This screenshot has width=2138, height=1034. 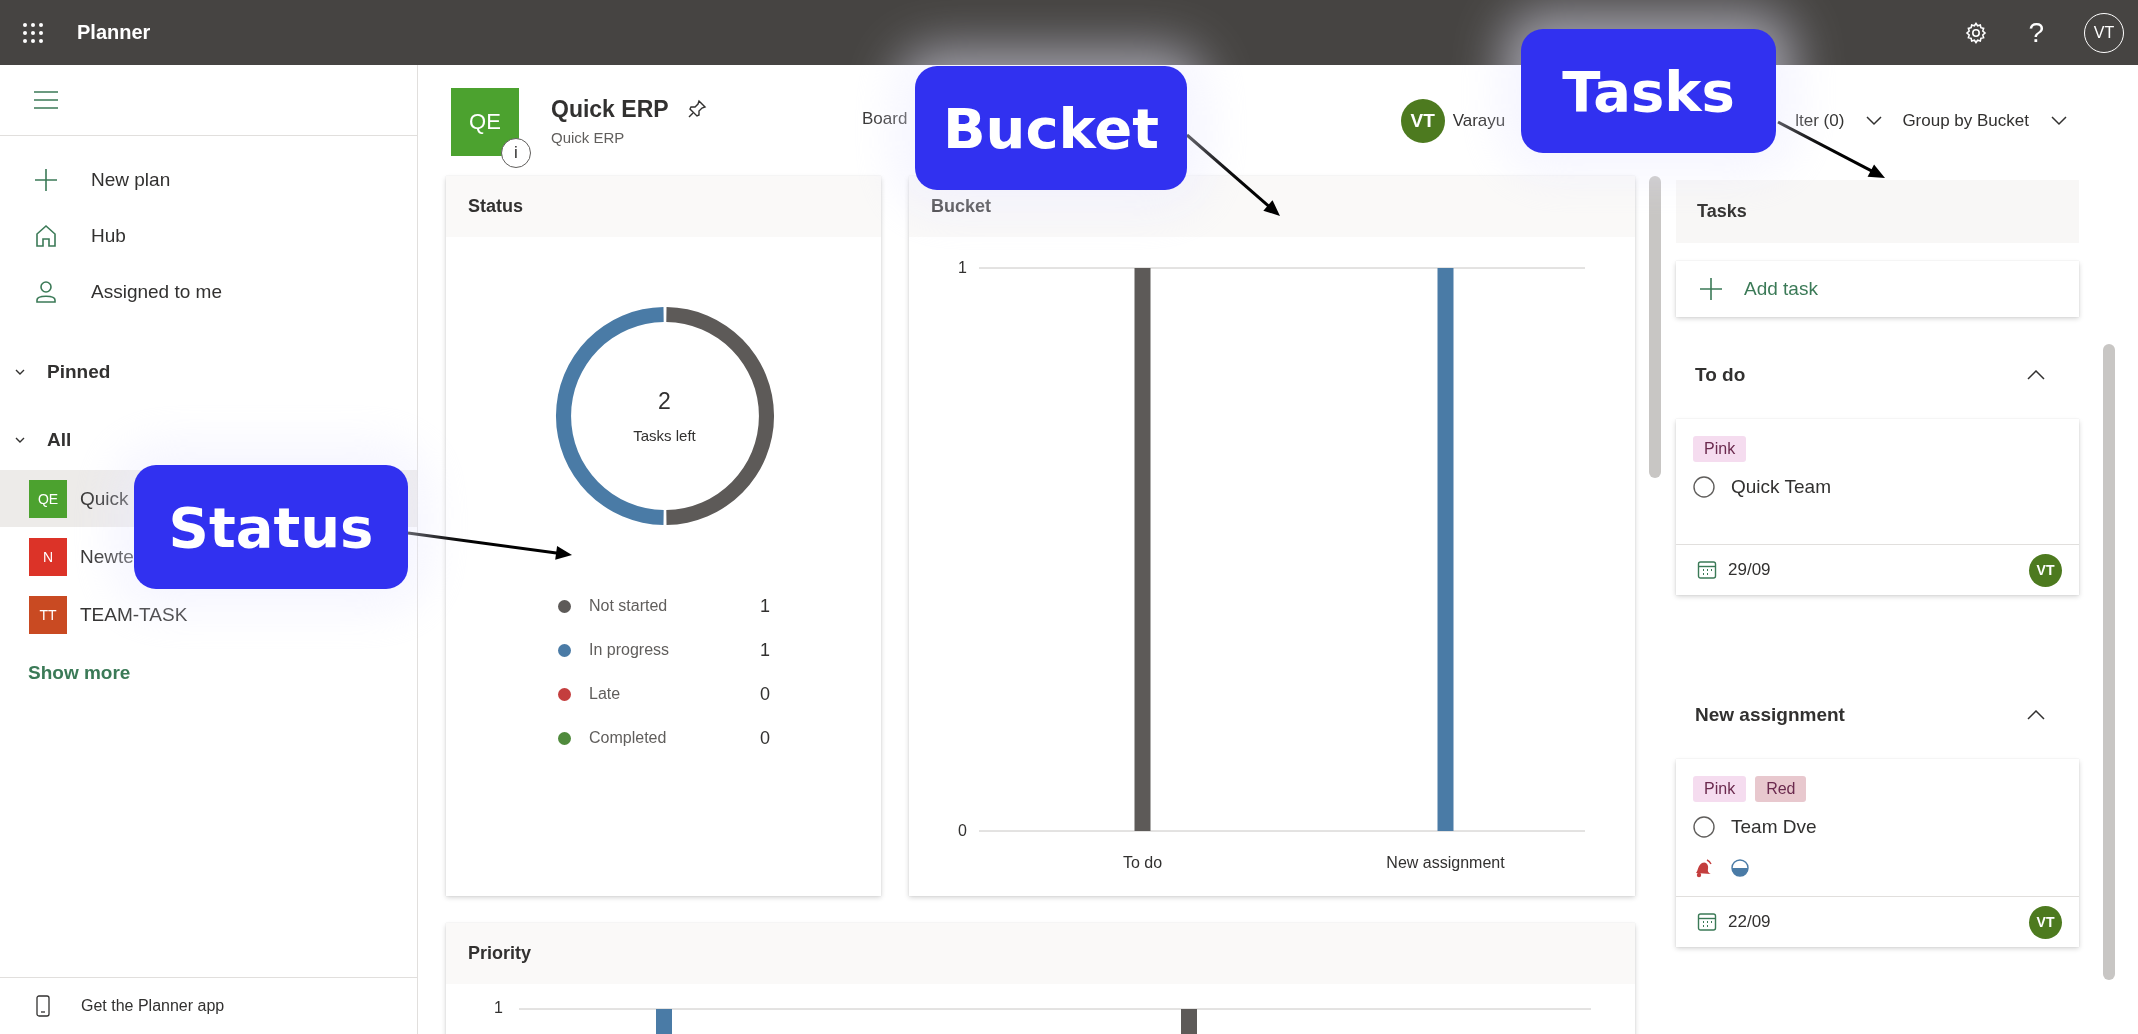 I want to click on plan-name: Quick, so click(x=104, y=498).